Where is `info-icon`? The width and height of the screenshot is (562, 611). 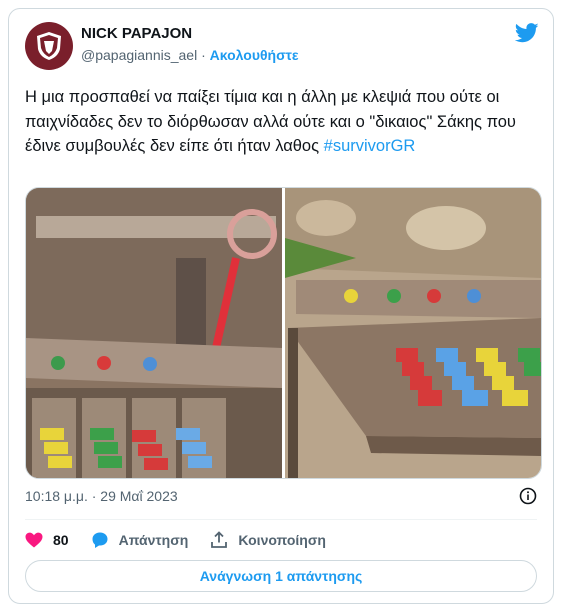 info-icon is located at coordinates (528, 498).